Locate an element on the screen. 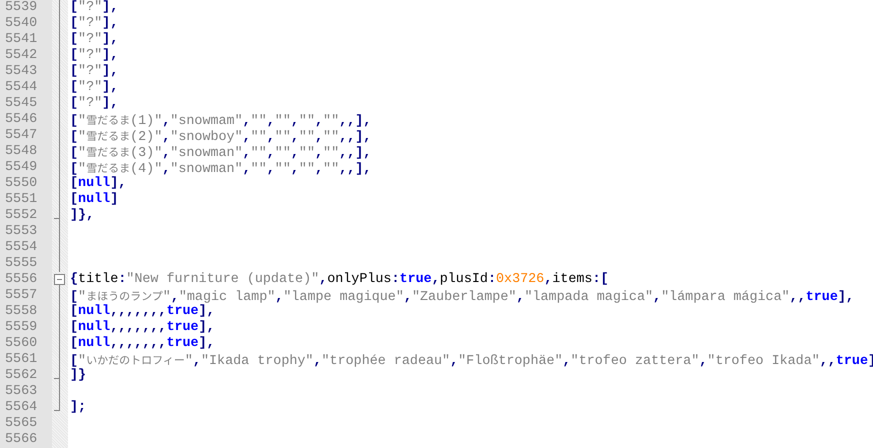 This screenshot has height=448, width=873. line-number: 5563 is located at coordinates (21, 392).